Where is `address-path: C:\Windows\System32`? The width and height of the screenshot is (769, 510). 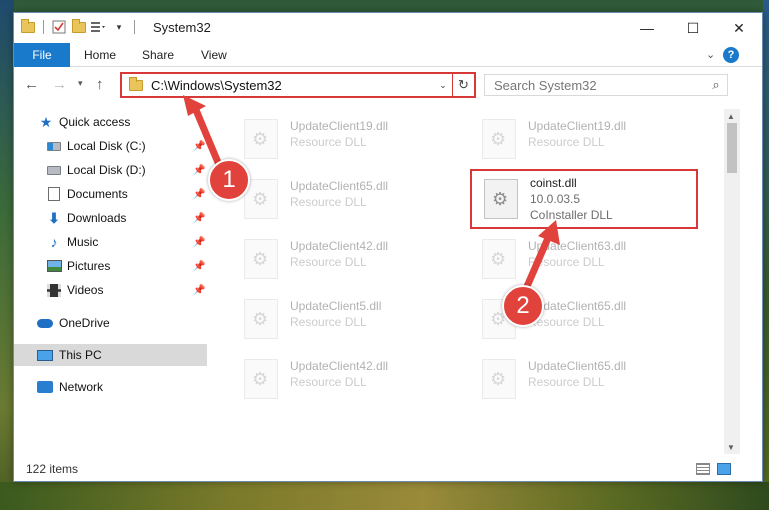 address-path: C:\Windows\System32 is located at coordinates (292, 85).